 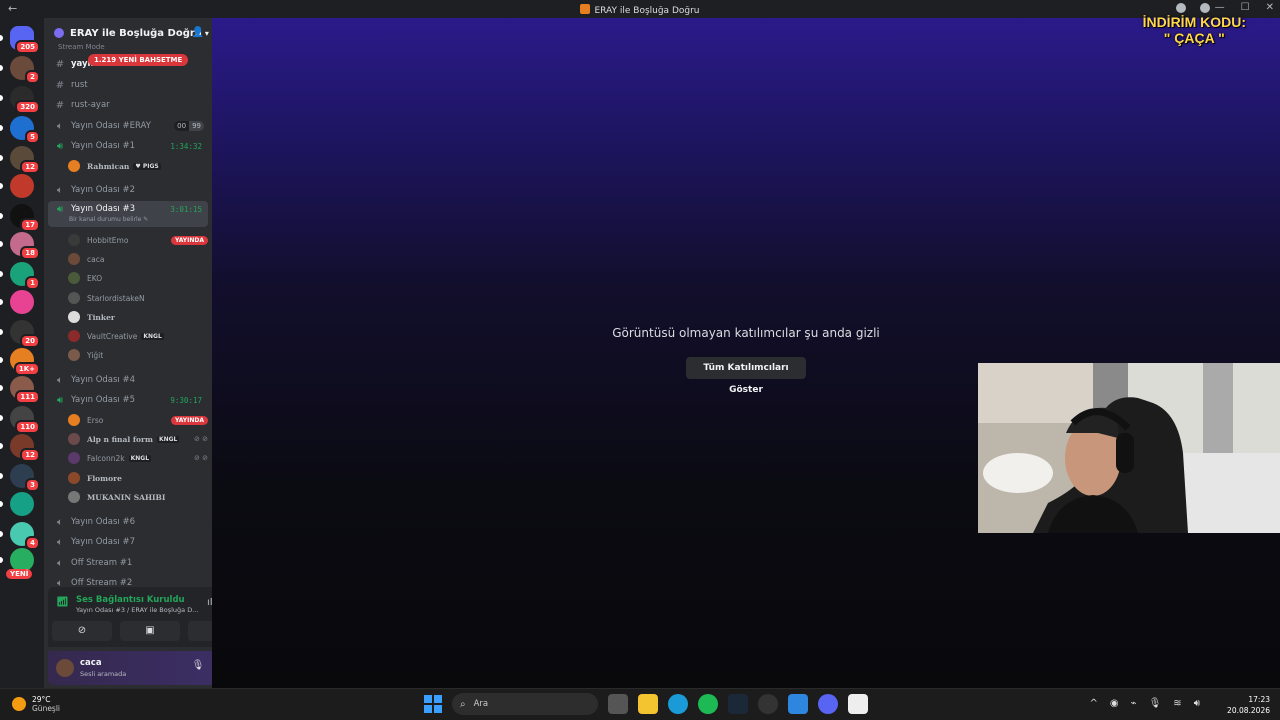 What do you see at coordinates (858, 704) in the screenshot?
I see `capcut-icon` at bounding box center [858, 704].